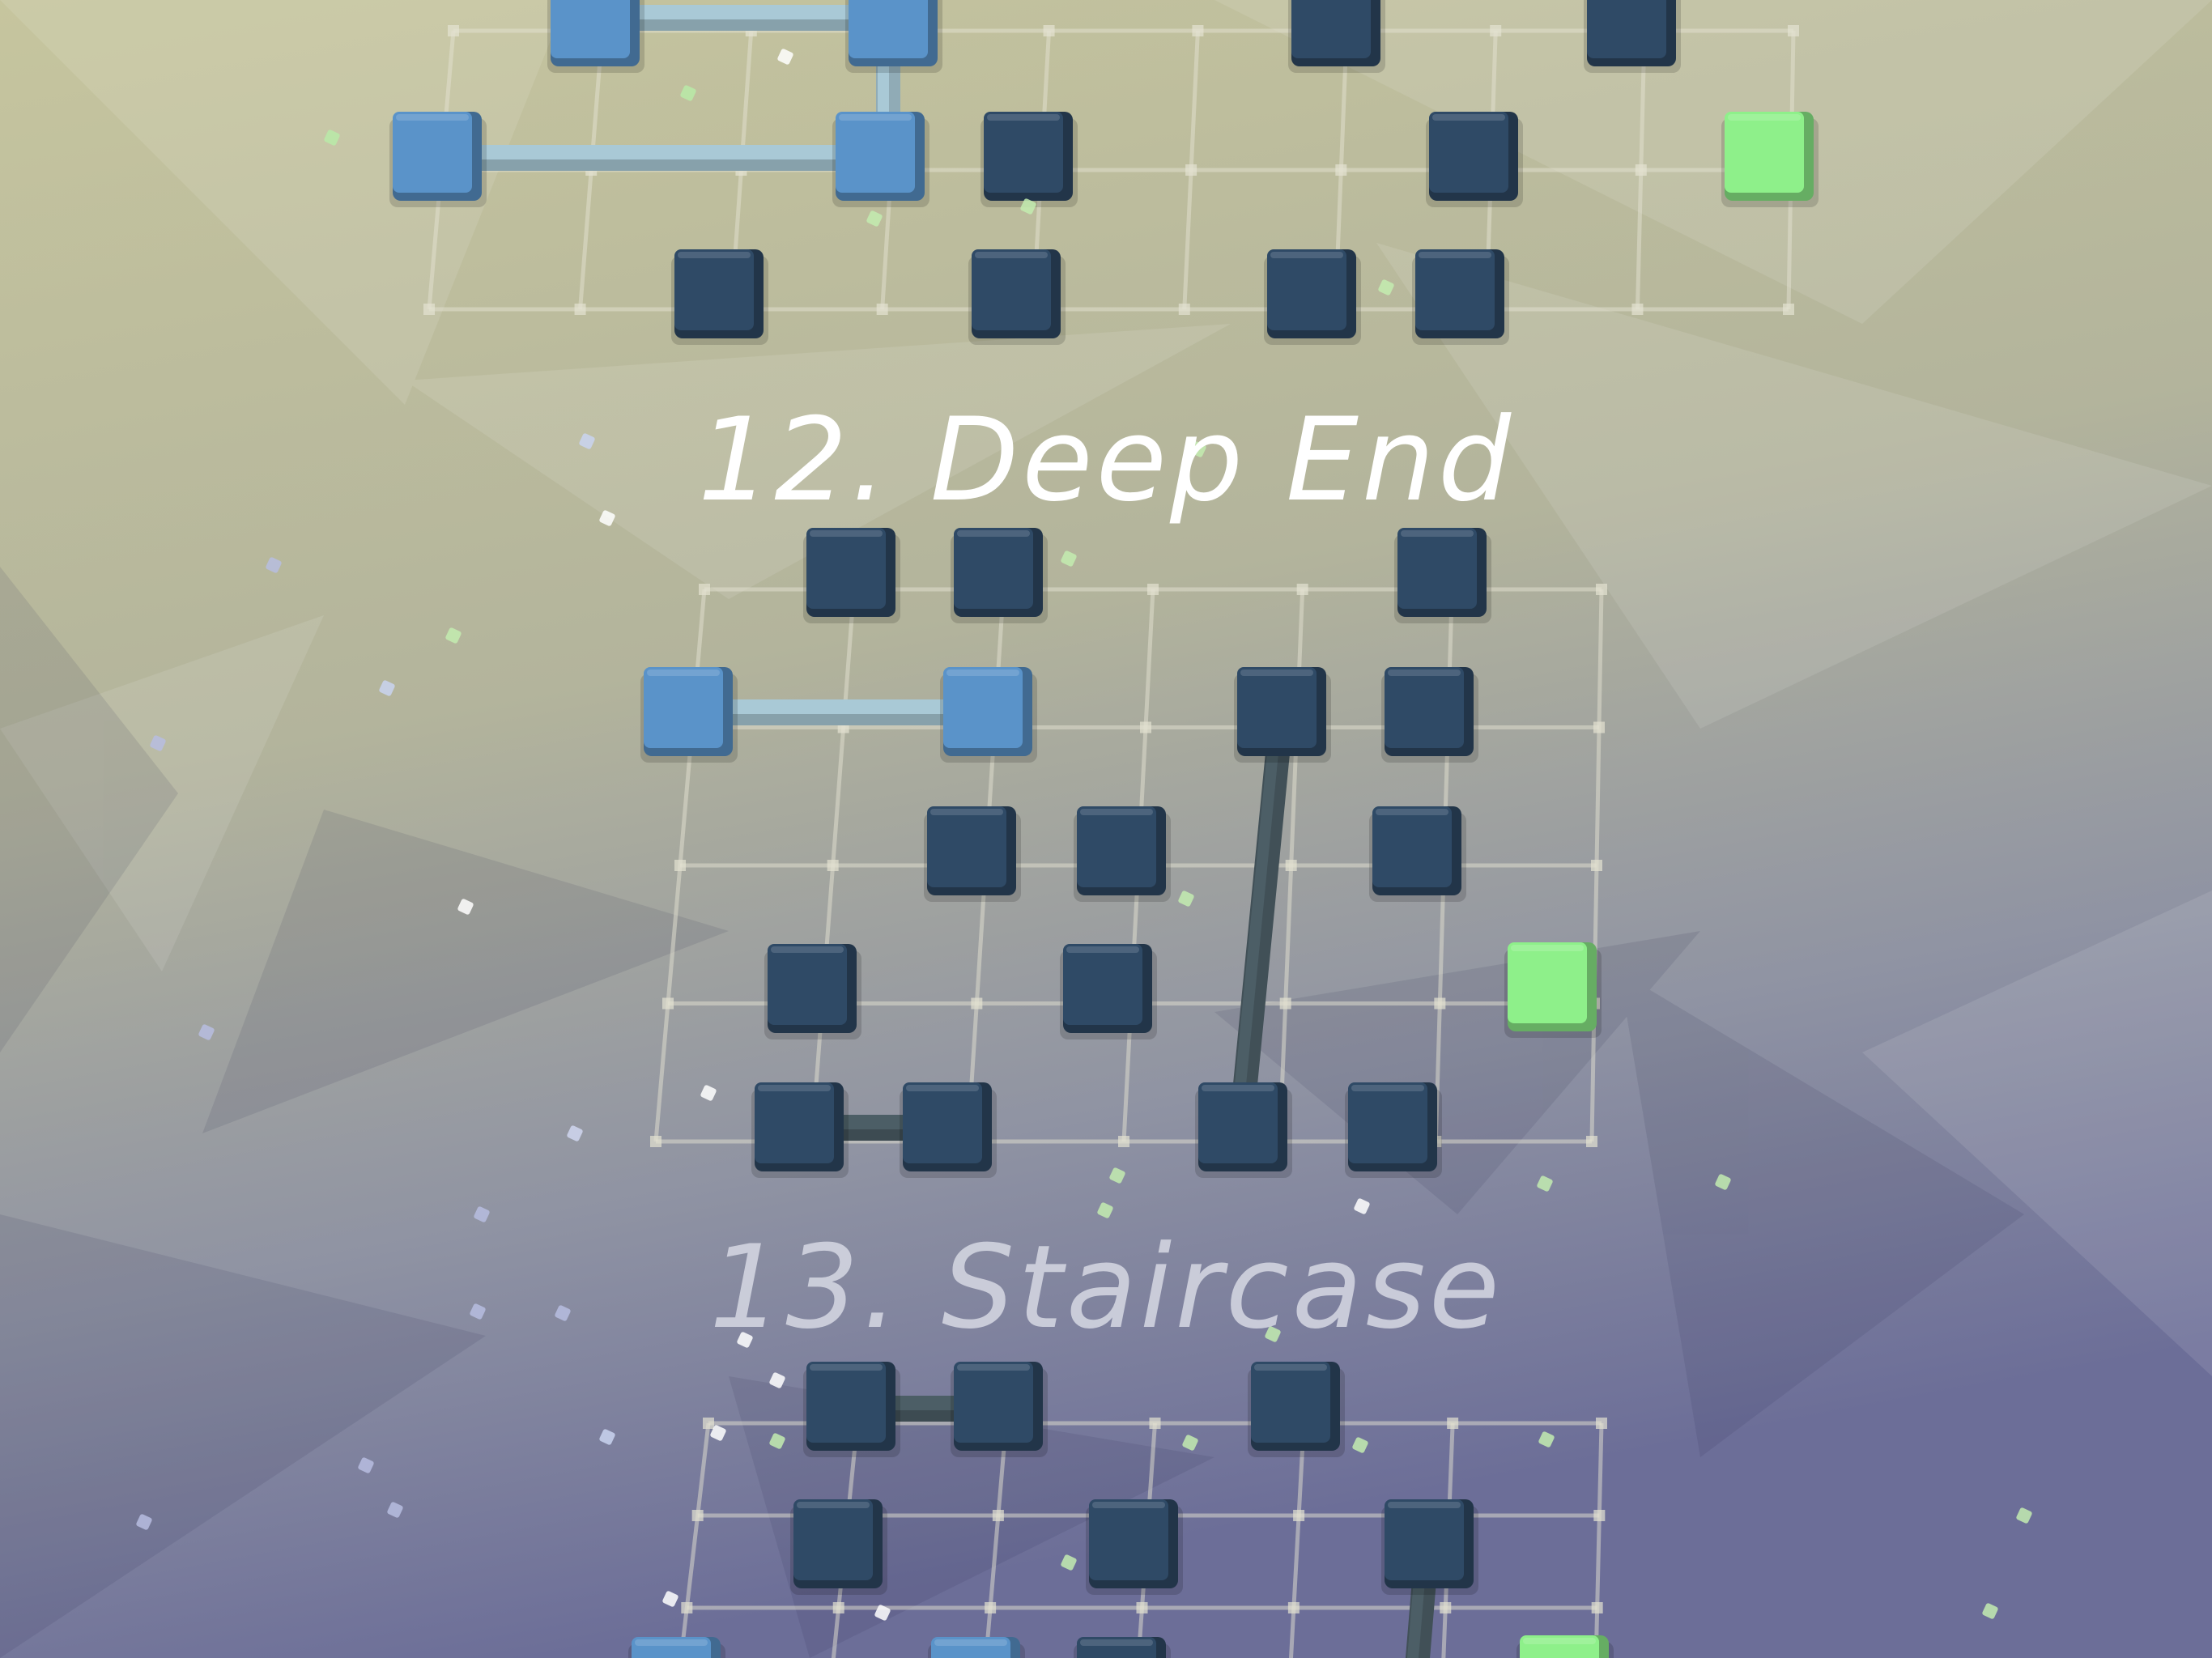 The image size is (2212, 1658). What do you see at coordinates (1553, 990) in the screenshot?
I see `level-12-goal-block` at bounding box center [1553, 990].